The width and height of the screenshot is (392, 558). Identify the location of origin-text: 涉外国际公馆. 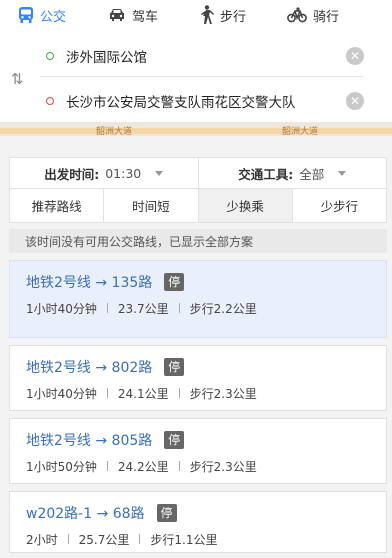
(106, 57).